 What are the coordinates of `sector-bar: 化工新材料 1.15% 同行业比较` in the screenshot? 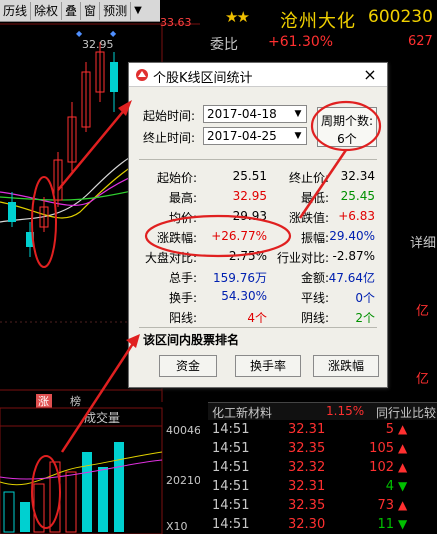 It's located at (322, 411).